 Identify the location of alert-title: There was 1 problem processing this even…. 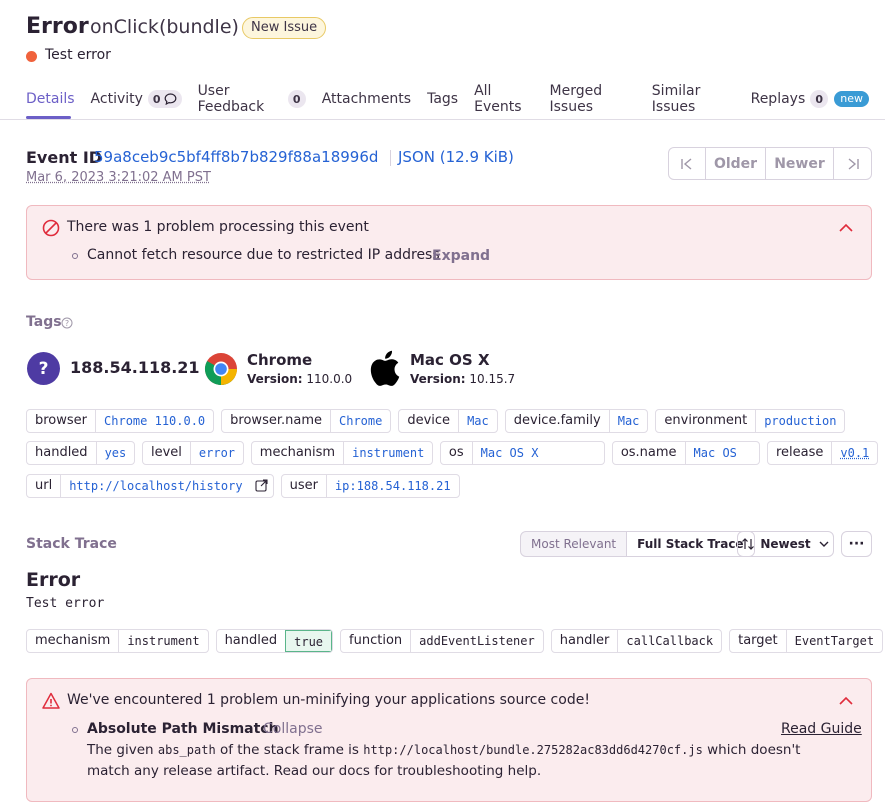
(218, 227).